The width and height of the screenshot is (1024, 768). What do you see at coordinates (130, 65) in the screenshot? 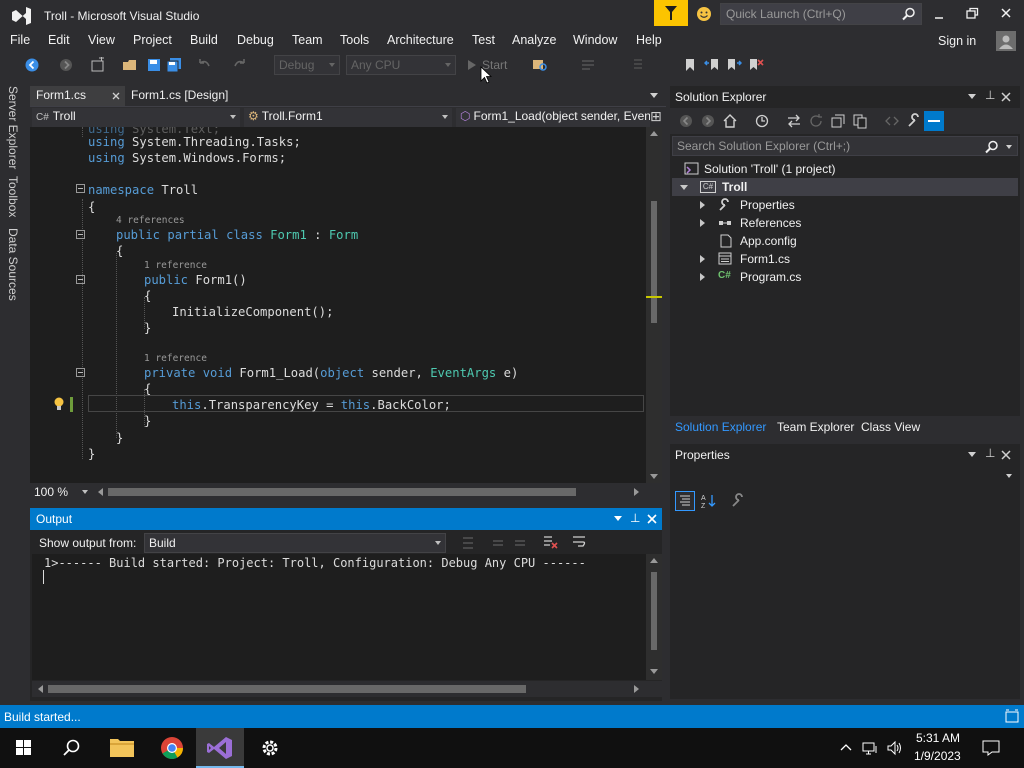
I see `open-file-icon` at bounding box center [130, 65].